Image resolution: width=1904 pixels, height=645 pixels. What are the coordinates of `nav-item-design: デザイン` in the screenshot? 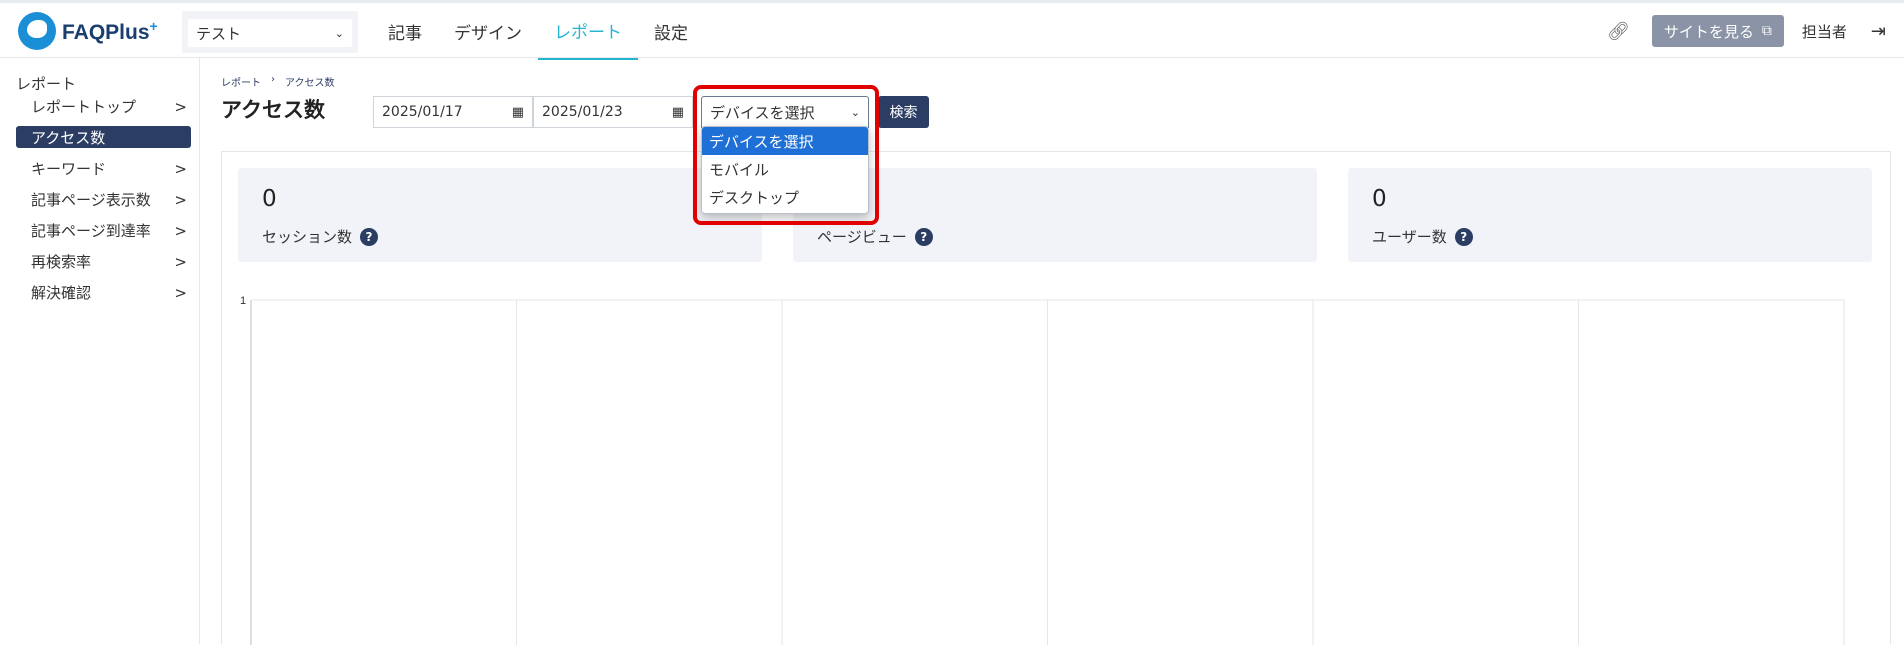 It's located at (488, 31).